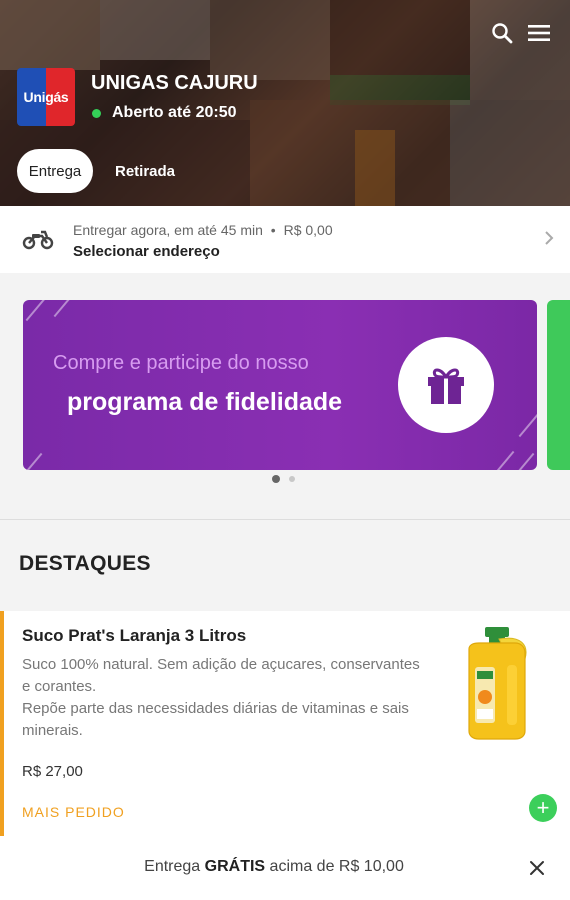 This screenshot has height=900, width=570. Describe the element at coordinates (205, 402) in the screenshot. I see `banner-line-2: programa de fidelidade` at that location.